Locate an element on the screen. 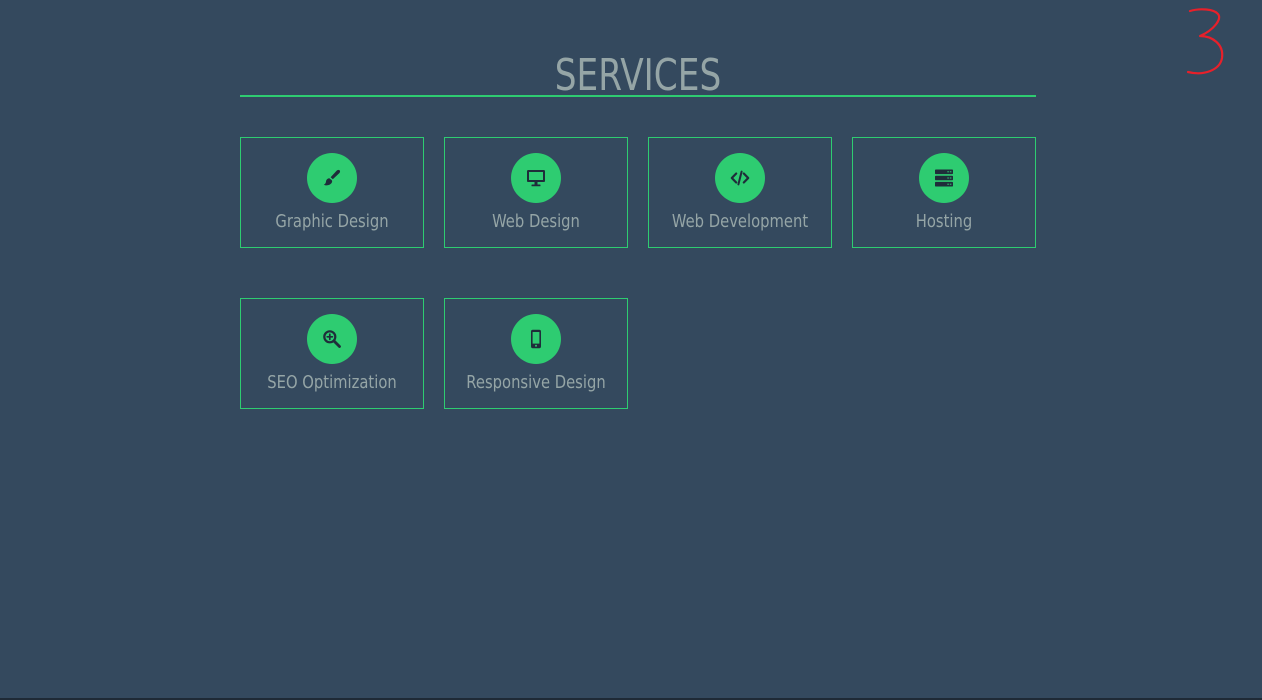 The width and height of the screenshot is (1262, 700). paint-brush-icon is located at coordinates (332, 177).